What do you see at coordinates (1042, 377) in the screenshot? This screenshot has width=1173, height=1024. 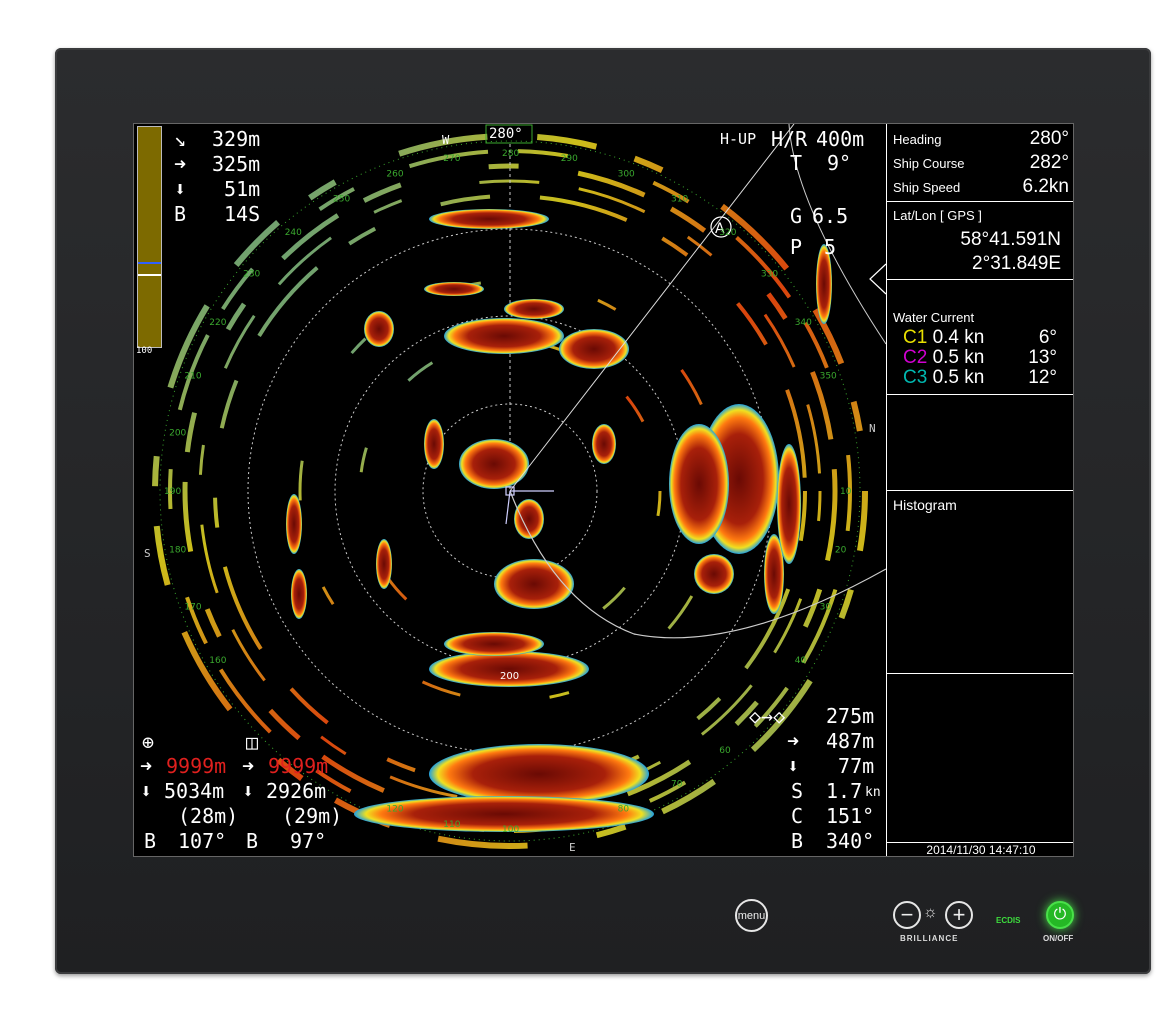 I see `current-direction: 12°` at bounding box center [1042, 377].